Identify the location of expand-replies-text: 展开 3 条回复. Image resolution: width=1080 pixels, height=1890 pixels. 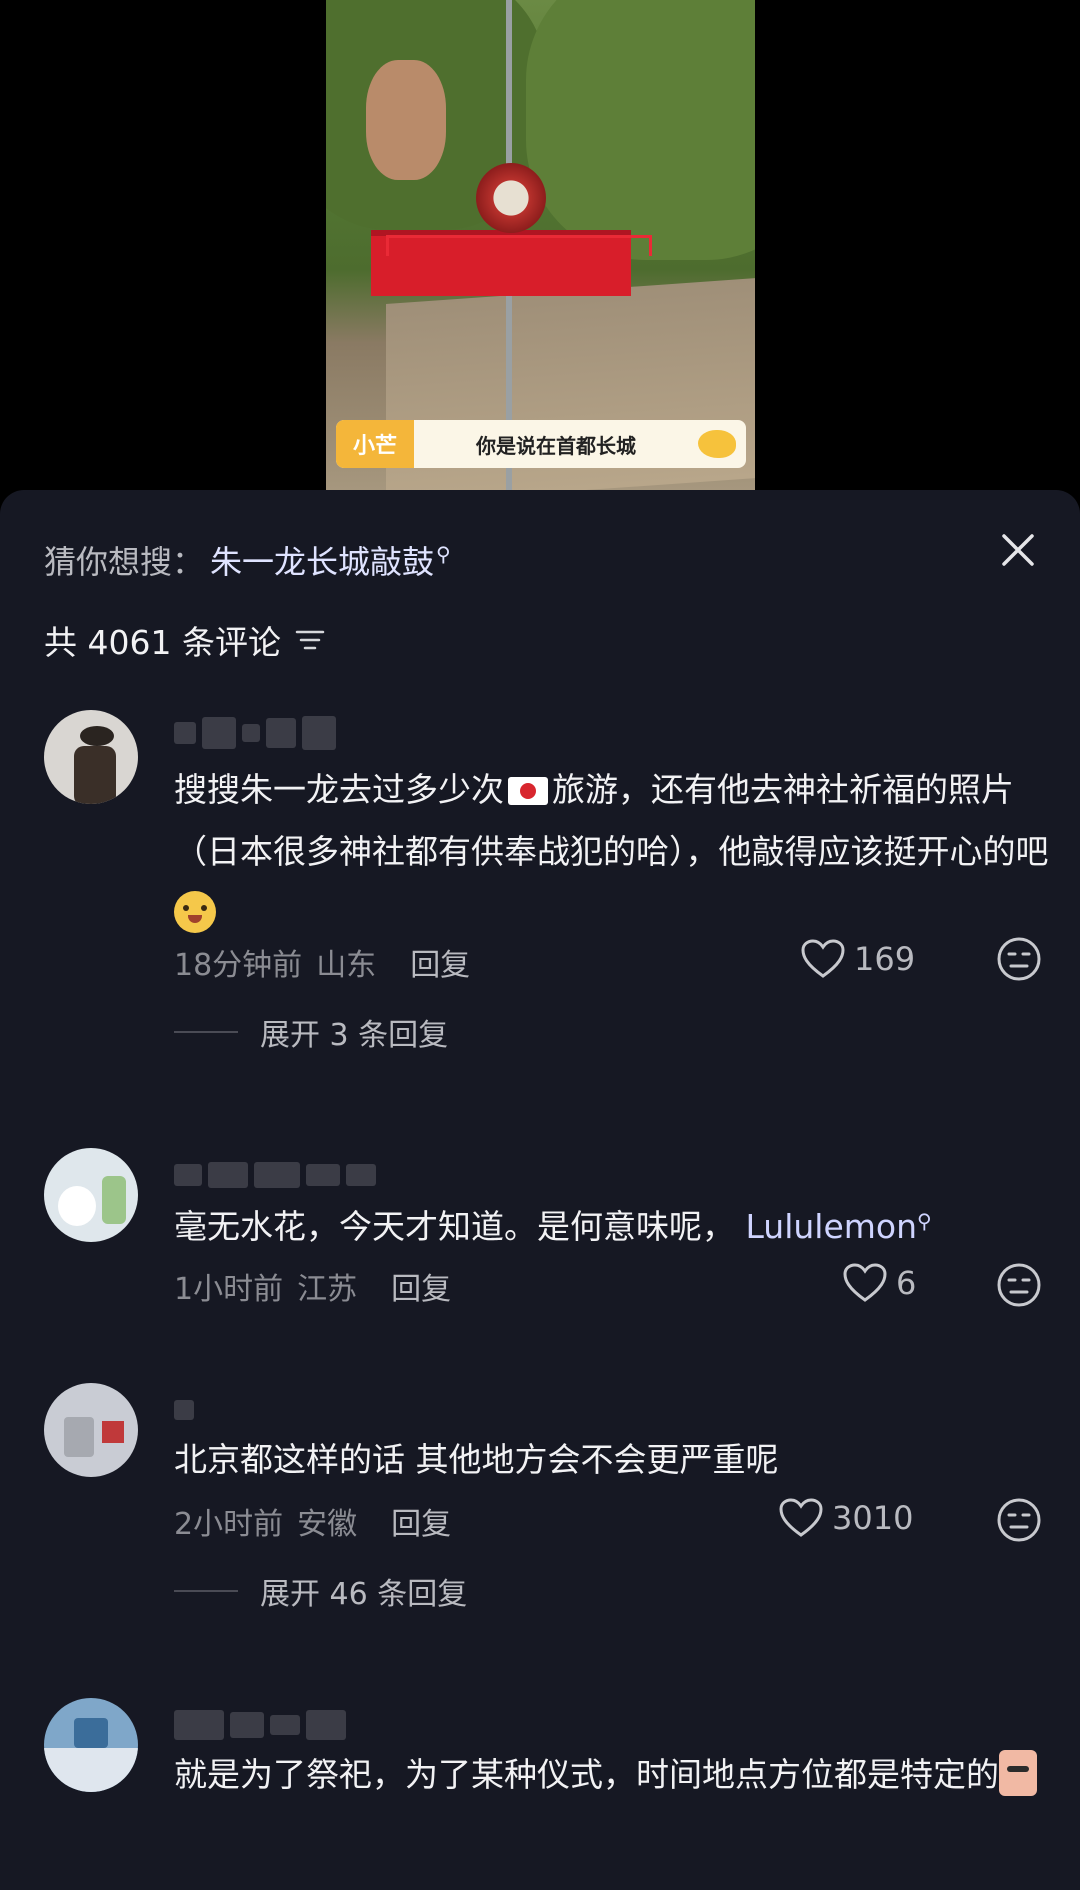
(354, 1035).